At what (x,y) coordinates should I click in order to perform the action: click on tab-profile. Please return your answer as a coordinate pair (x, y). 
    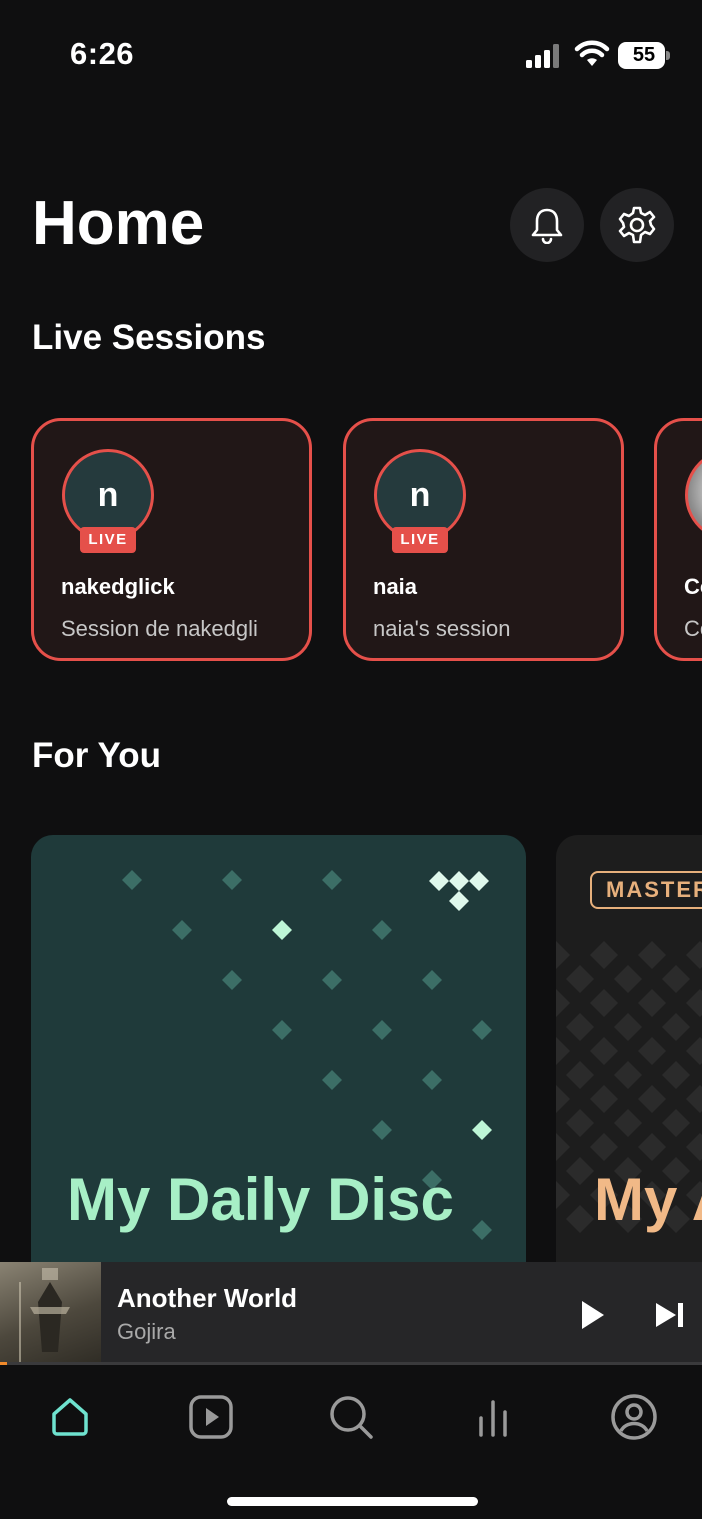
    Looking at the image, I should click on (634, 1417).